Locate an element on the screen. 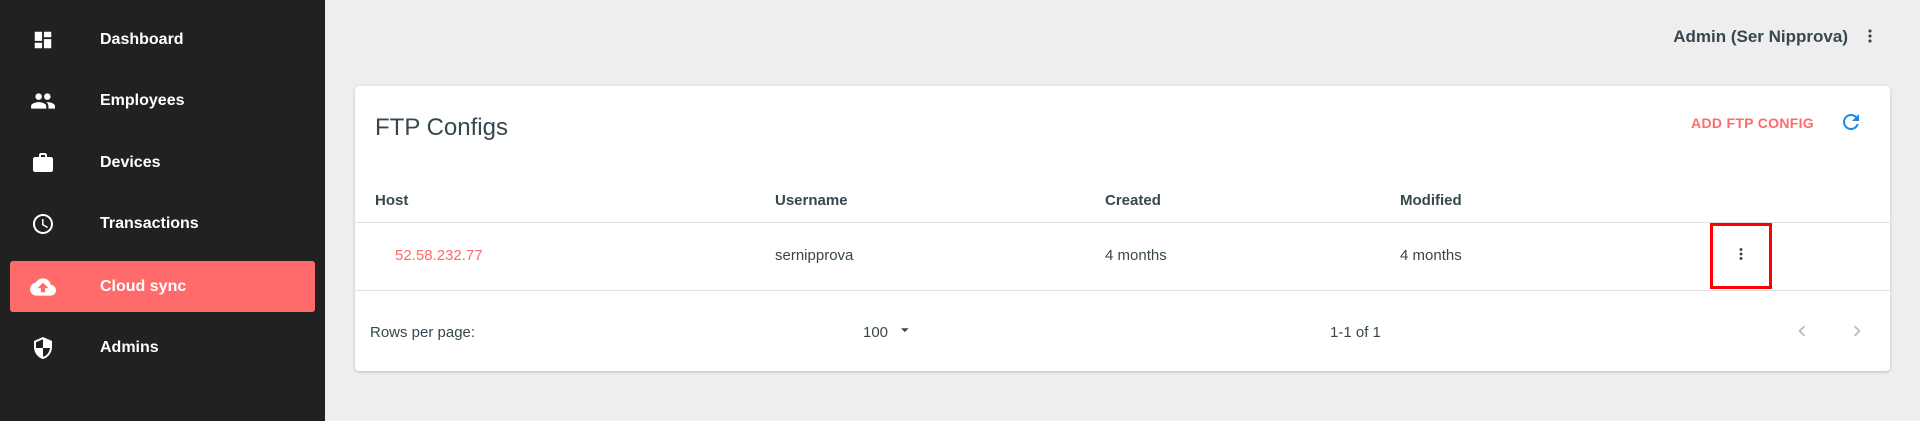 This screenshot has height=421, width=1920. modified-cell: 4 months is located at coordinates (1431, 255).